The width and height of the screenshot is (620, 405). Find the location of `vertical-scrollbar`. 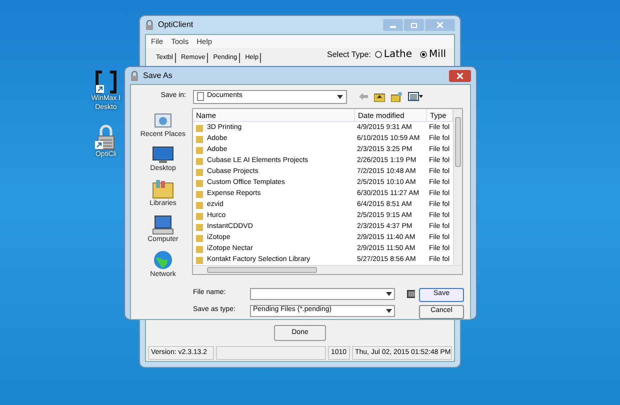

vertical-scrollbar is located at coordinates (457, 187).